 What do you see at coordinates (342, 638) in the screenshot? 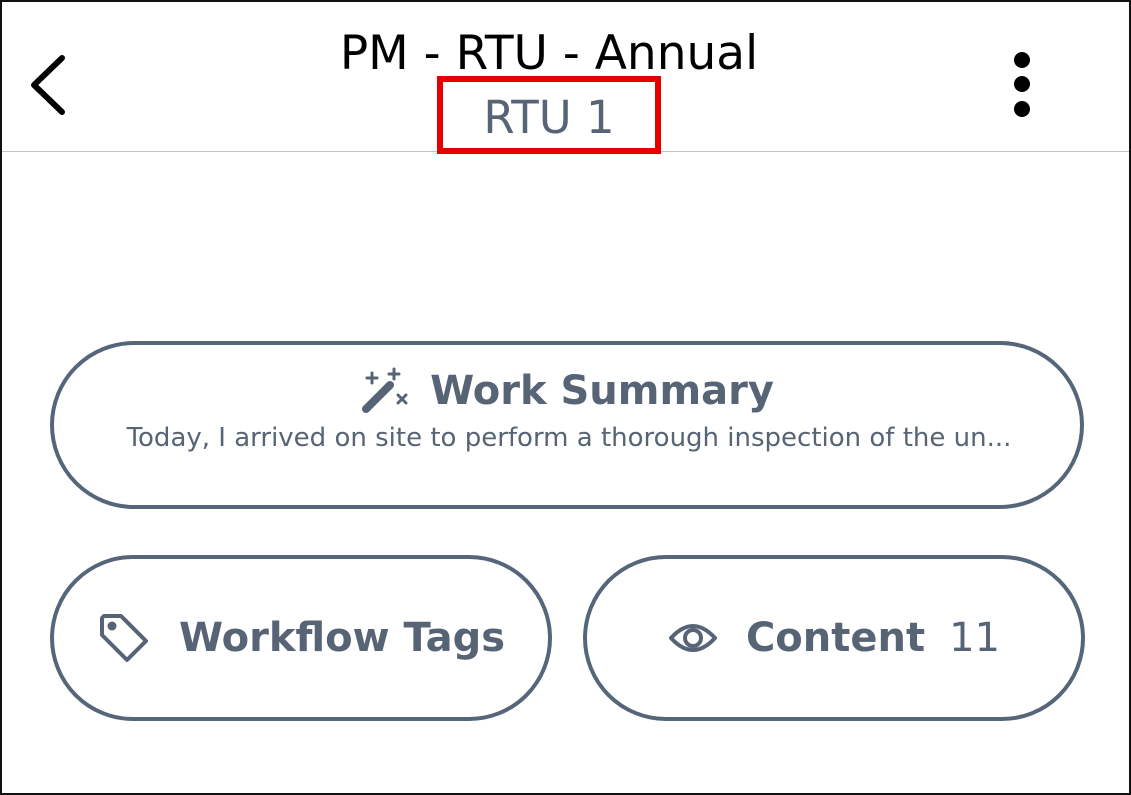
I see `workflow-tags-label: Workflow Tags` at bounding box center [342, 638].